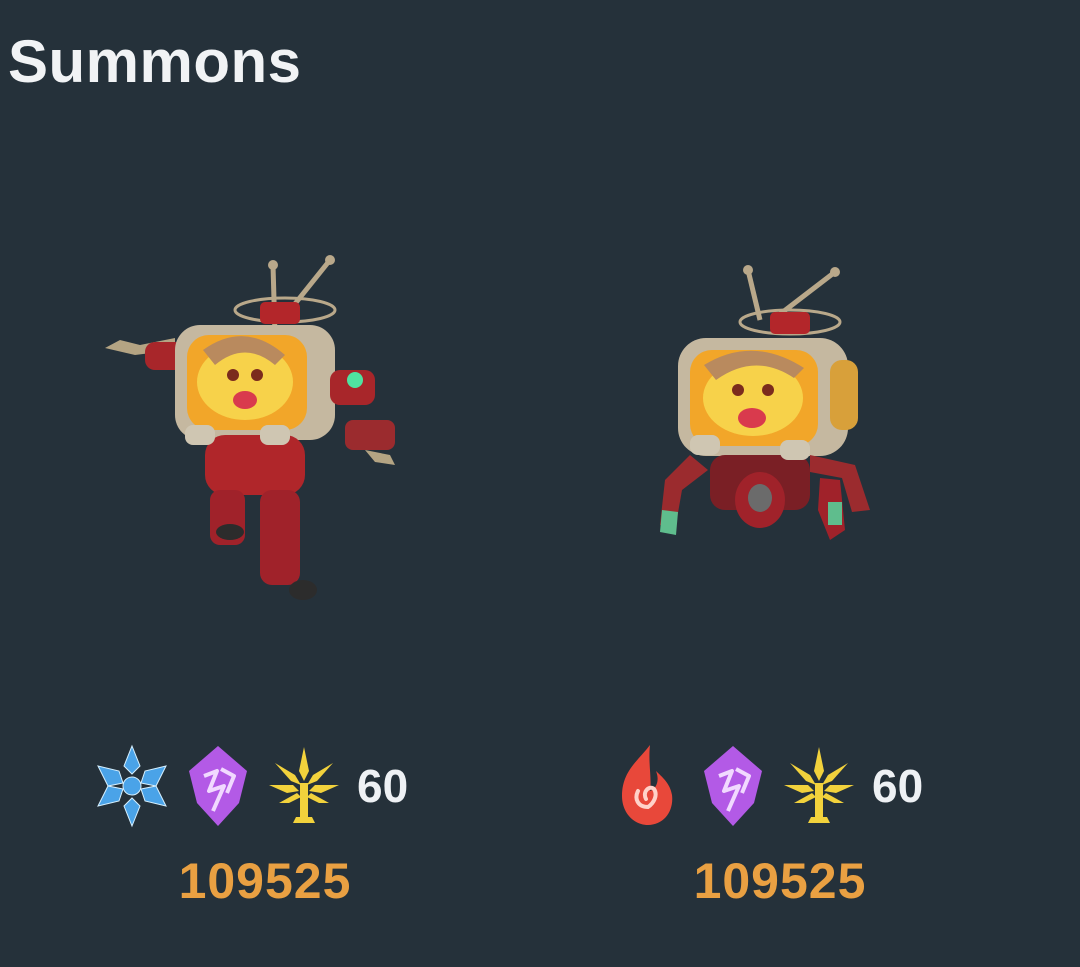 The height and width of the screenshot is (967, 1080). What do you see at coordinates (780, 440) in the screenshot?
I see `summon-portrait-robot-crawler` at bounding box center [780, 440].